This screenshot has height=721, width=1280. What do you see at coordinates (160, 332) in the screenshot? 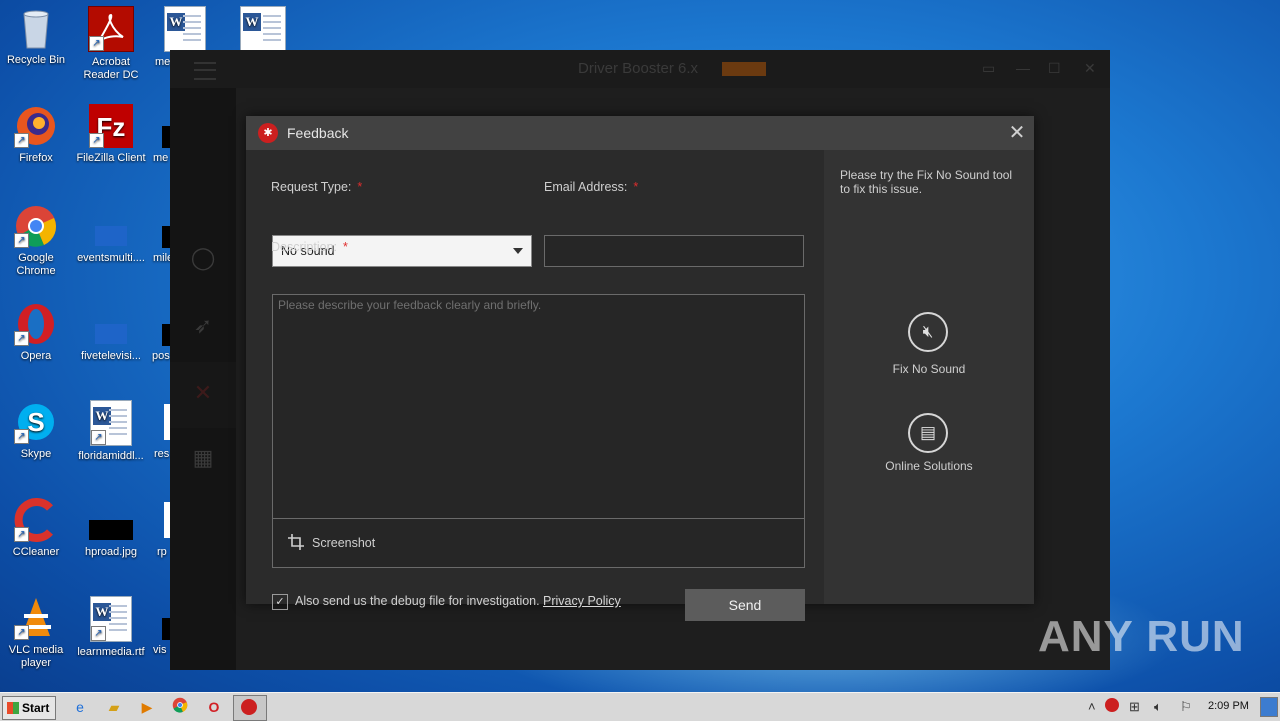
I see `desktop-icon-pos: pos` at bounding box center [160, 332].